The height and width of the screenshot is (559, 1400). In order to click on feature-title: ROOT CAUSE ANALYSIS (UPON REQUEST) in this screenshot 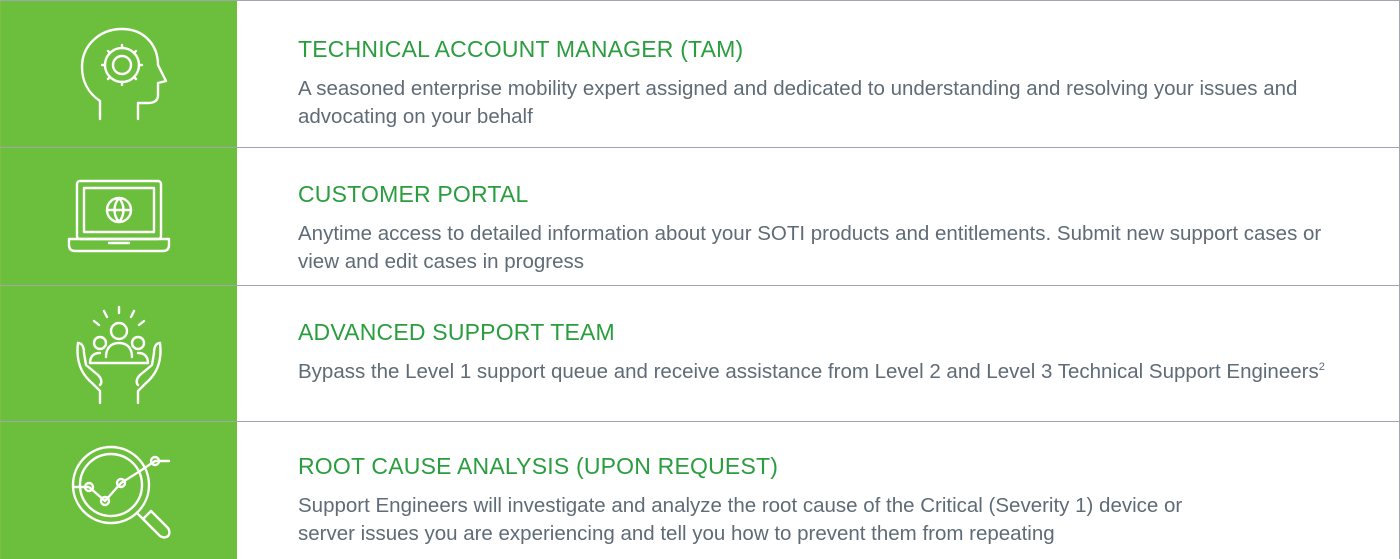, I will do `click(538, 466)`.